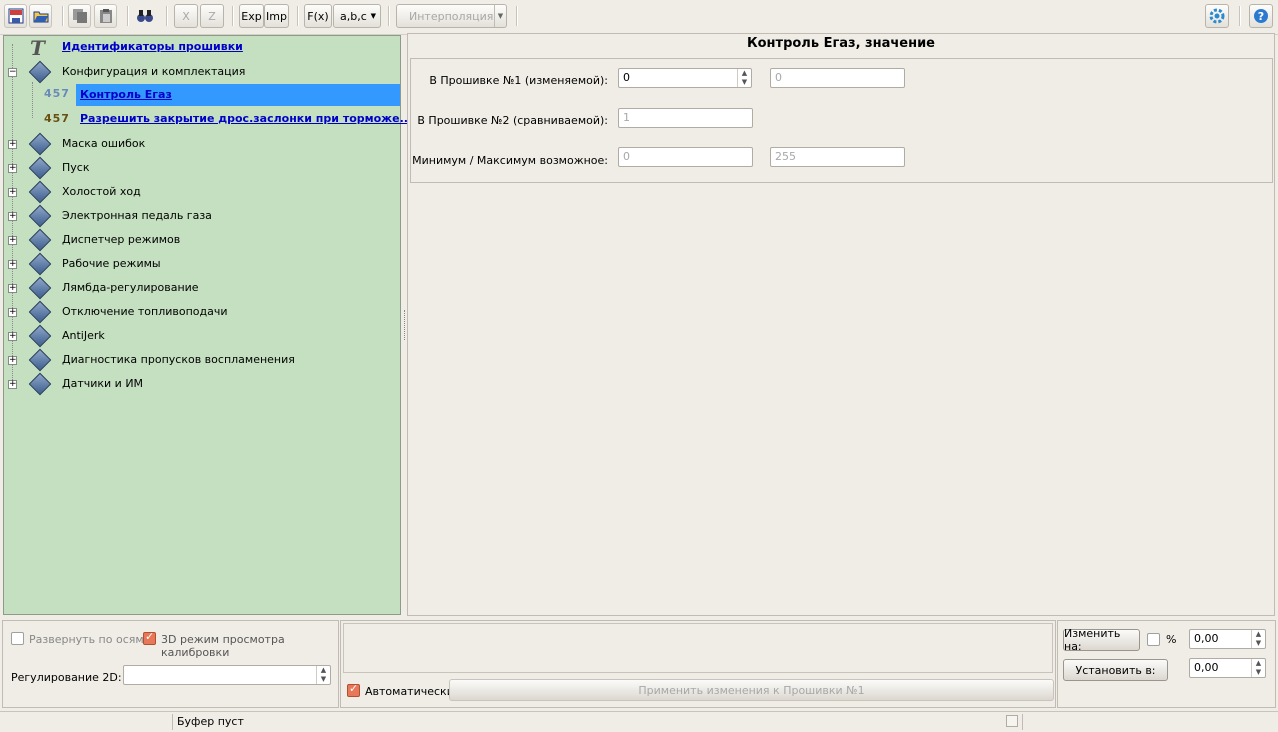  I want to click on tree-item-label: Отключение топливоподачи, so click(145, 311).